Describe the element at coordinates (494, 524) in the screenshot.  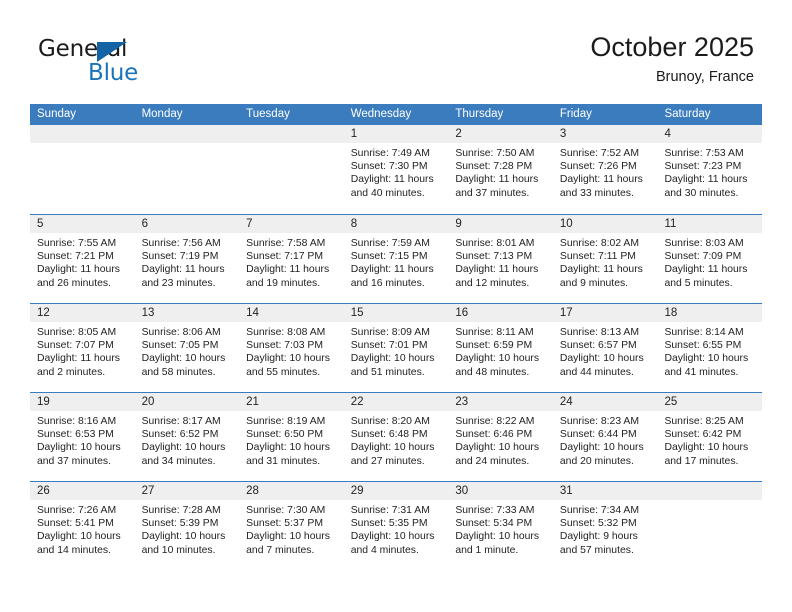
I see `sunset-text: Sunset: 5:34 PM` at that location.